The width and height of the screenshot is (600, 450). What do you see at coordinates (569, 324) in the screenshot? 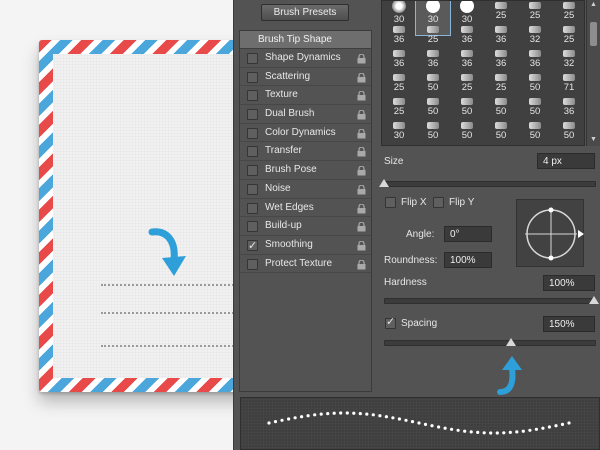
I see `spacing-field` at bounding box center [569, 324].